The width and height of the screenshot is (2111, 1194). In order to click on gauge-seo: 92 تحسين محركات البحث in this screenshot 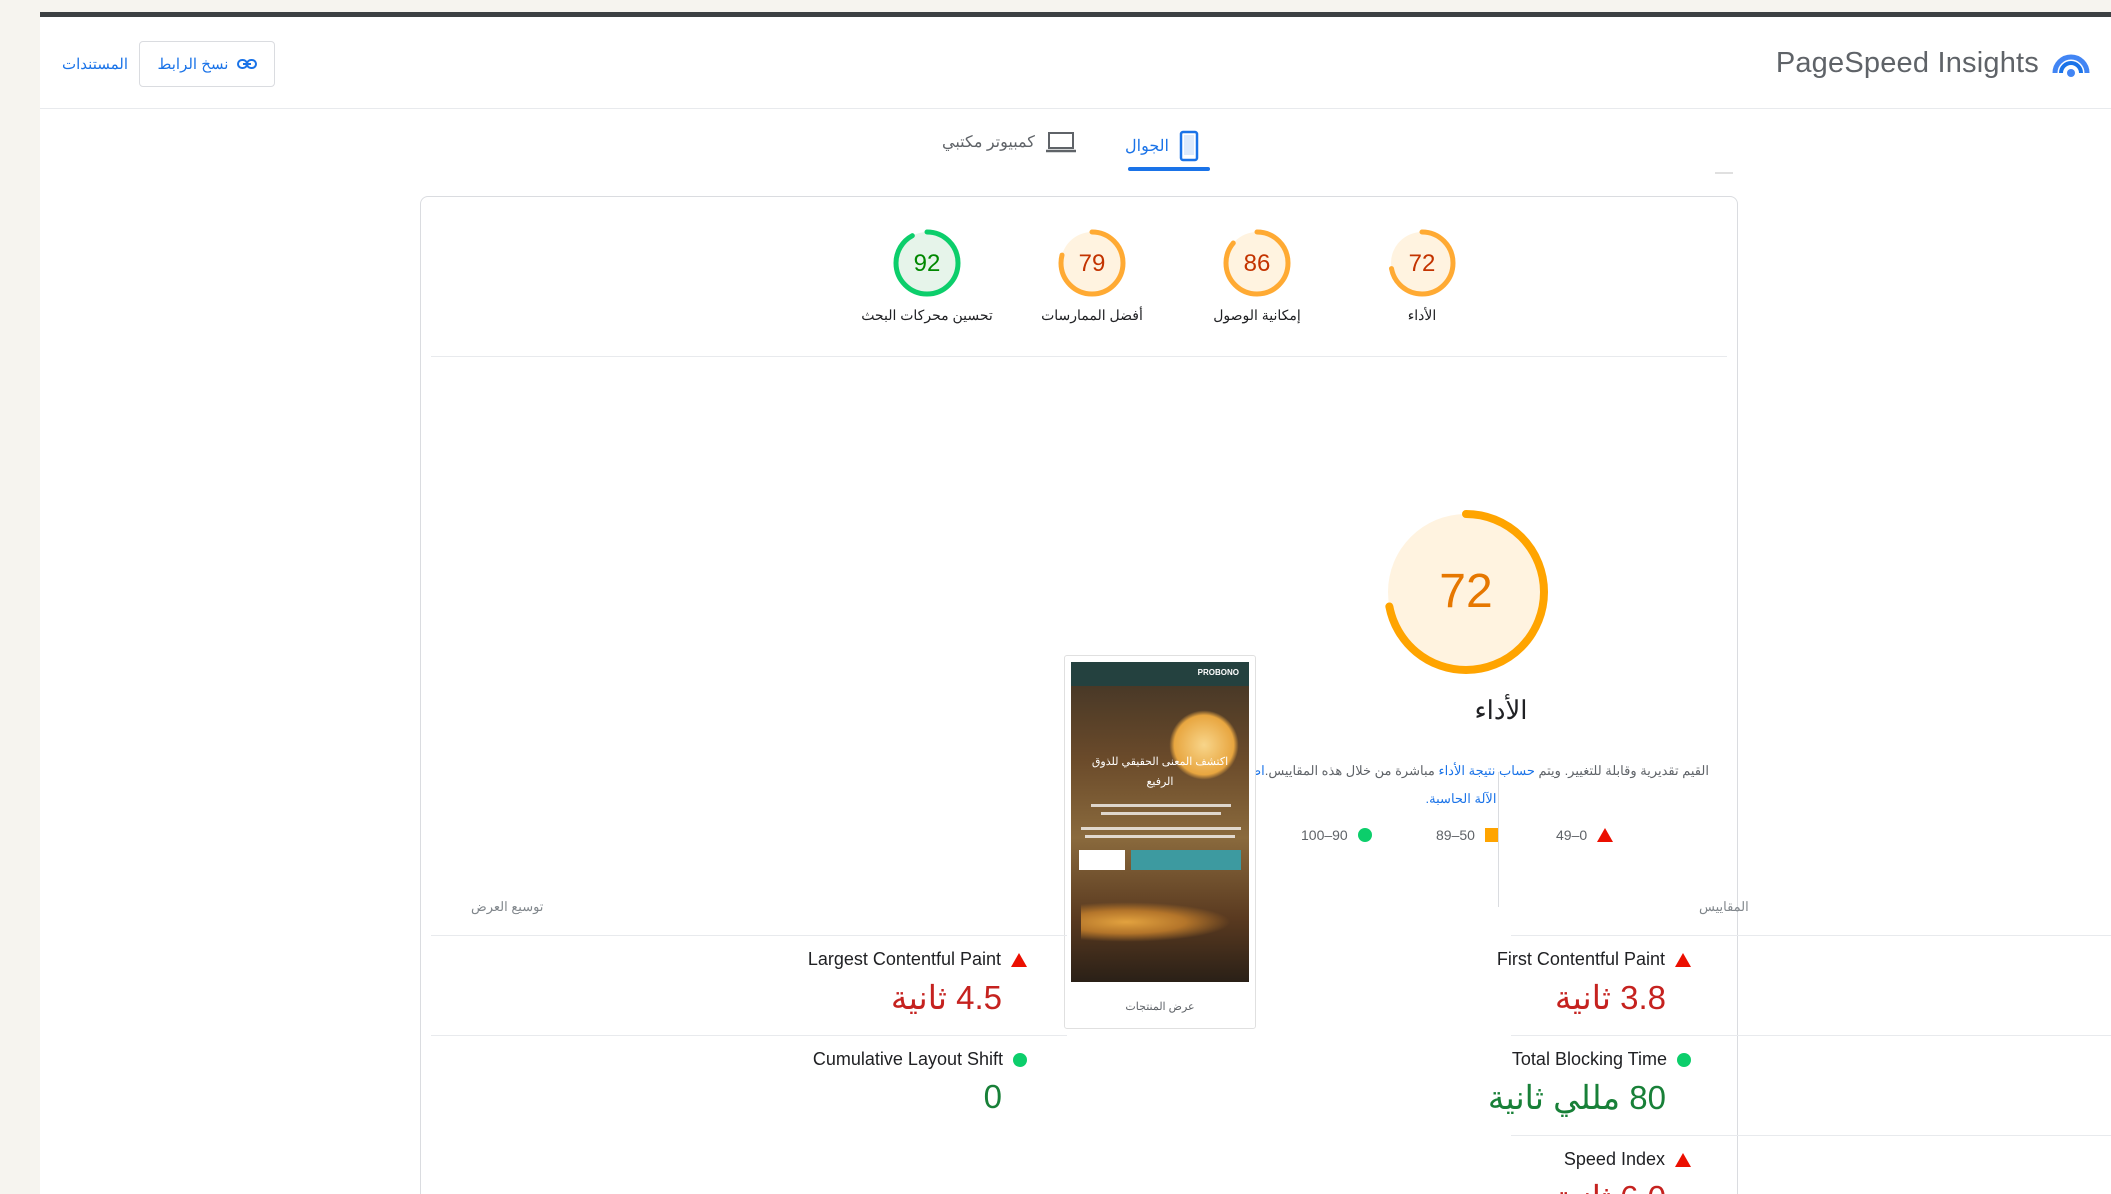, I will do `click(927, 275)`.